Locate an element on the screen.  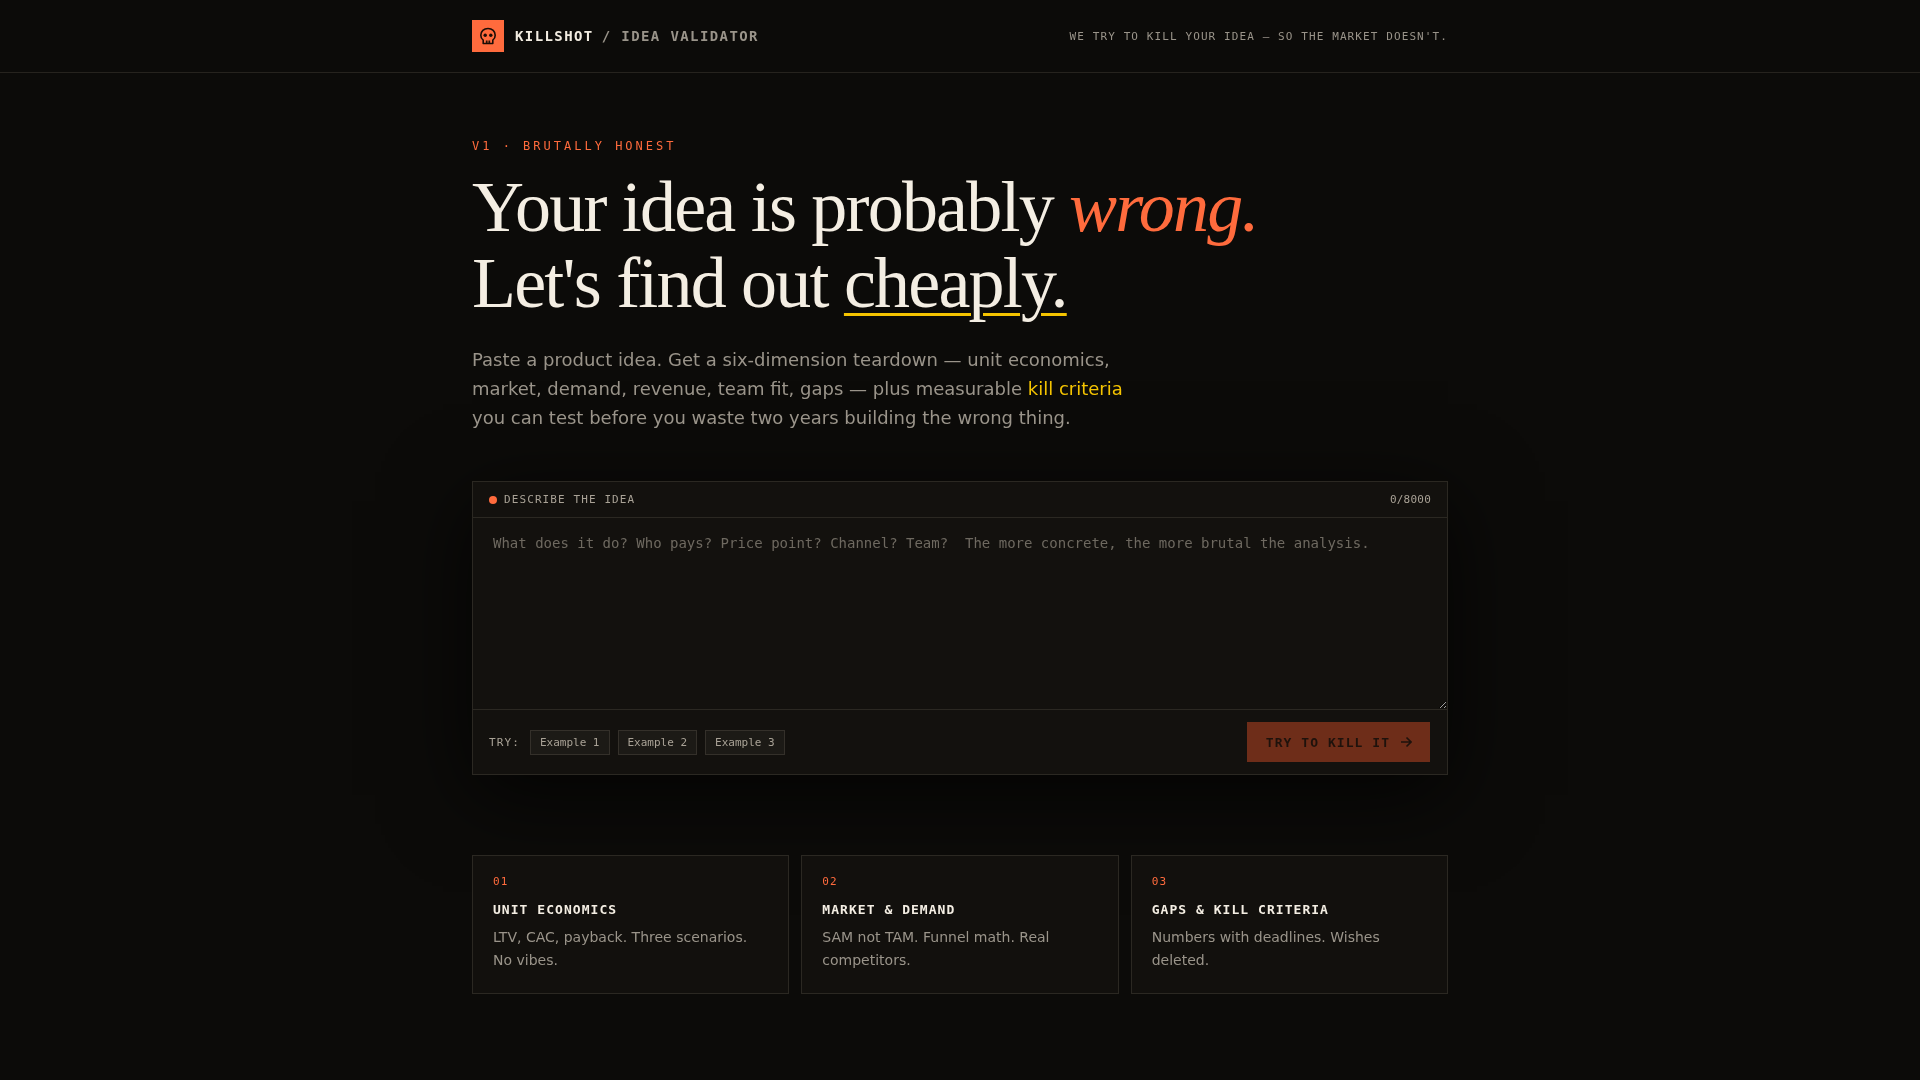
feature-number: 02 is located at coordinates (830, 882).